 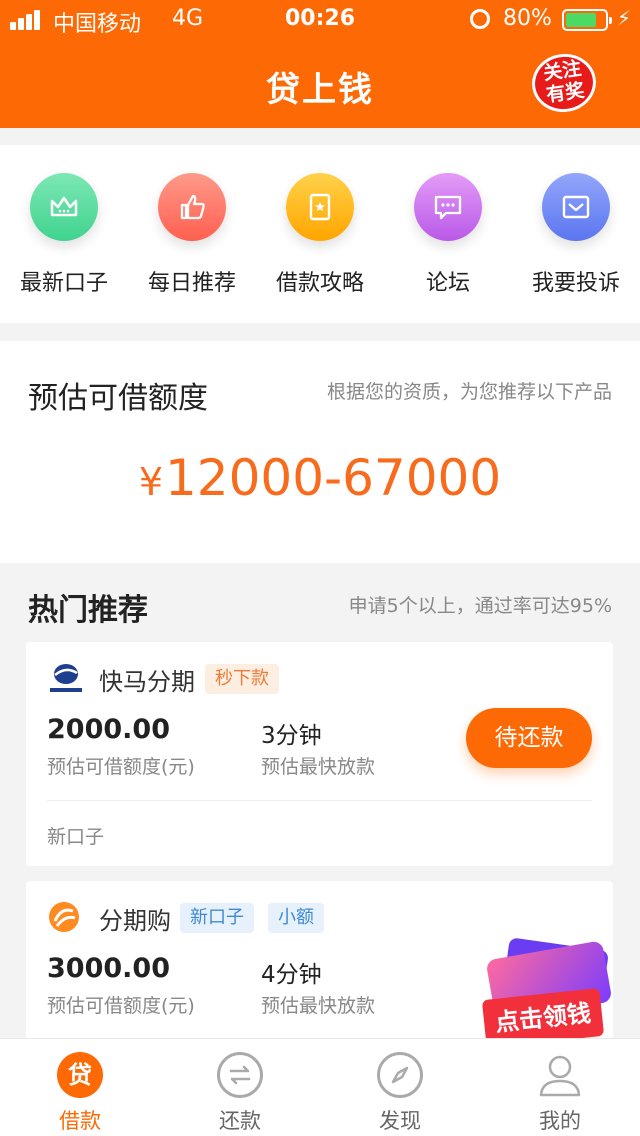 I want to click on card-divider, so click(x=319, y=800).